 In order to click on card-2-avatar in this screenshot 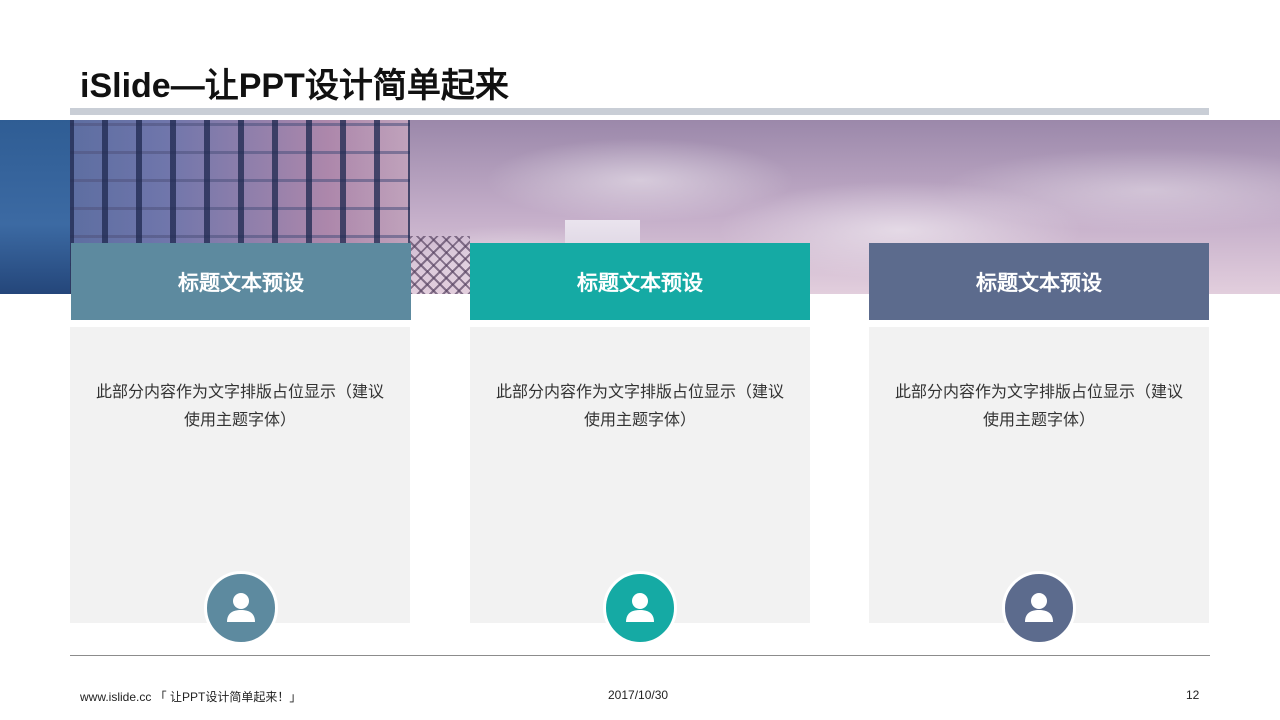, I will do `click(640, 608)`.